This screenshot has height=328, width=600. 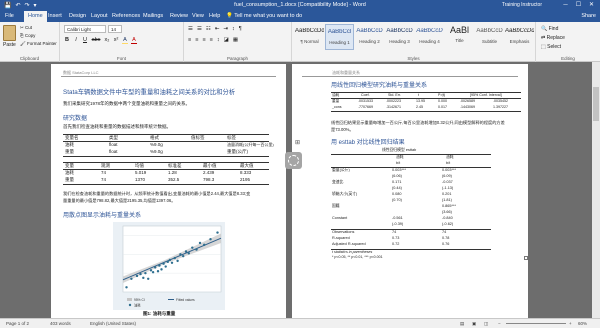 What do you see at coordinates (67, 40) in the screenshot?
I see `bold-button: B` at bounding box center [67, 40].